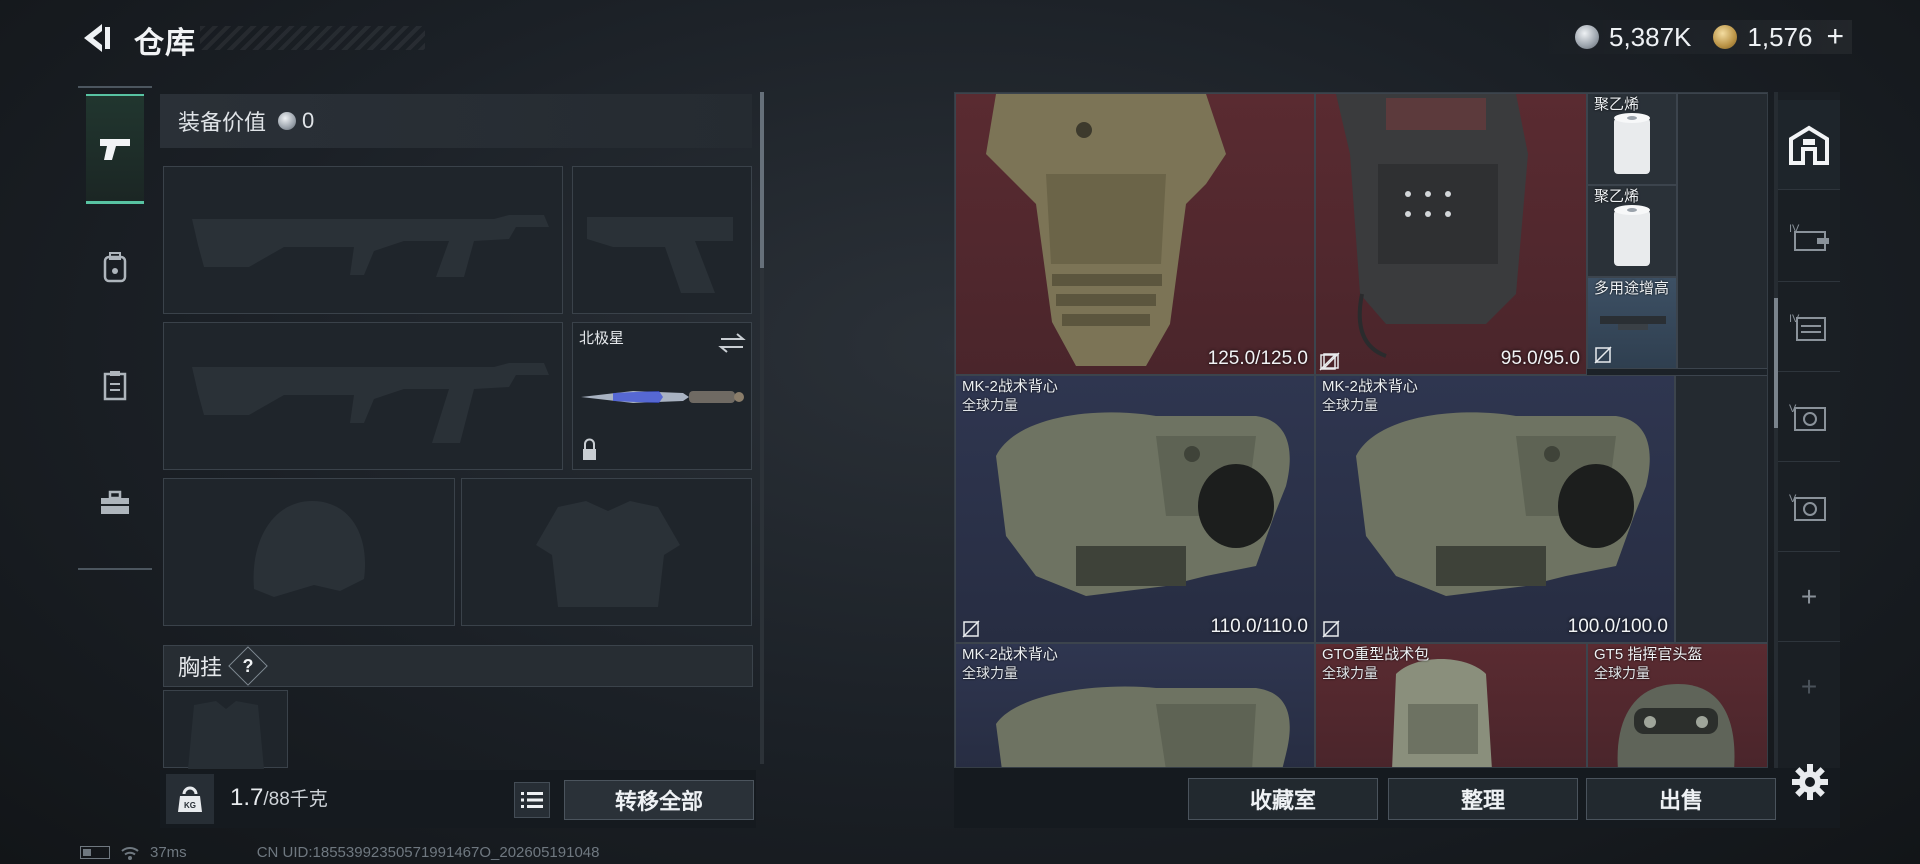 This screenshot has height=864, width=1920. I want to click on tab-case-iv: IV, so click(1809, 237).